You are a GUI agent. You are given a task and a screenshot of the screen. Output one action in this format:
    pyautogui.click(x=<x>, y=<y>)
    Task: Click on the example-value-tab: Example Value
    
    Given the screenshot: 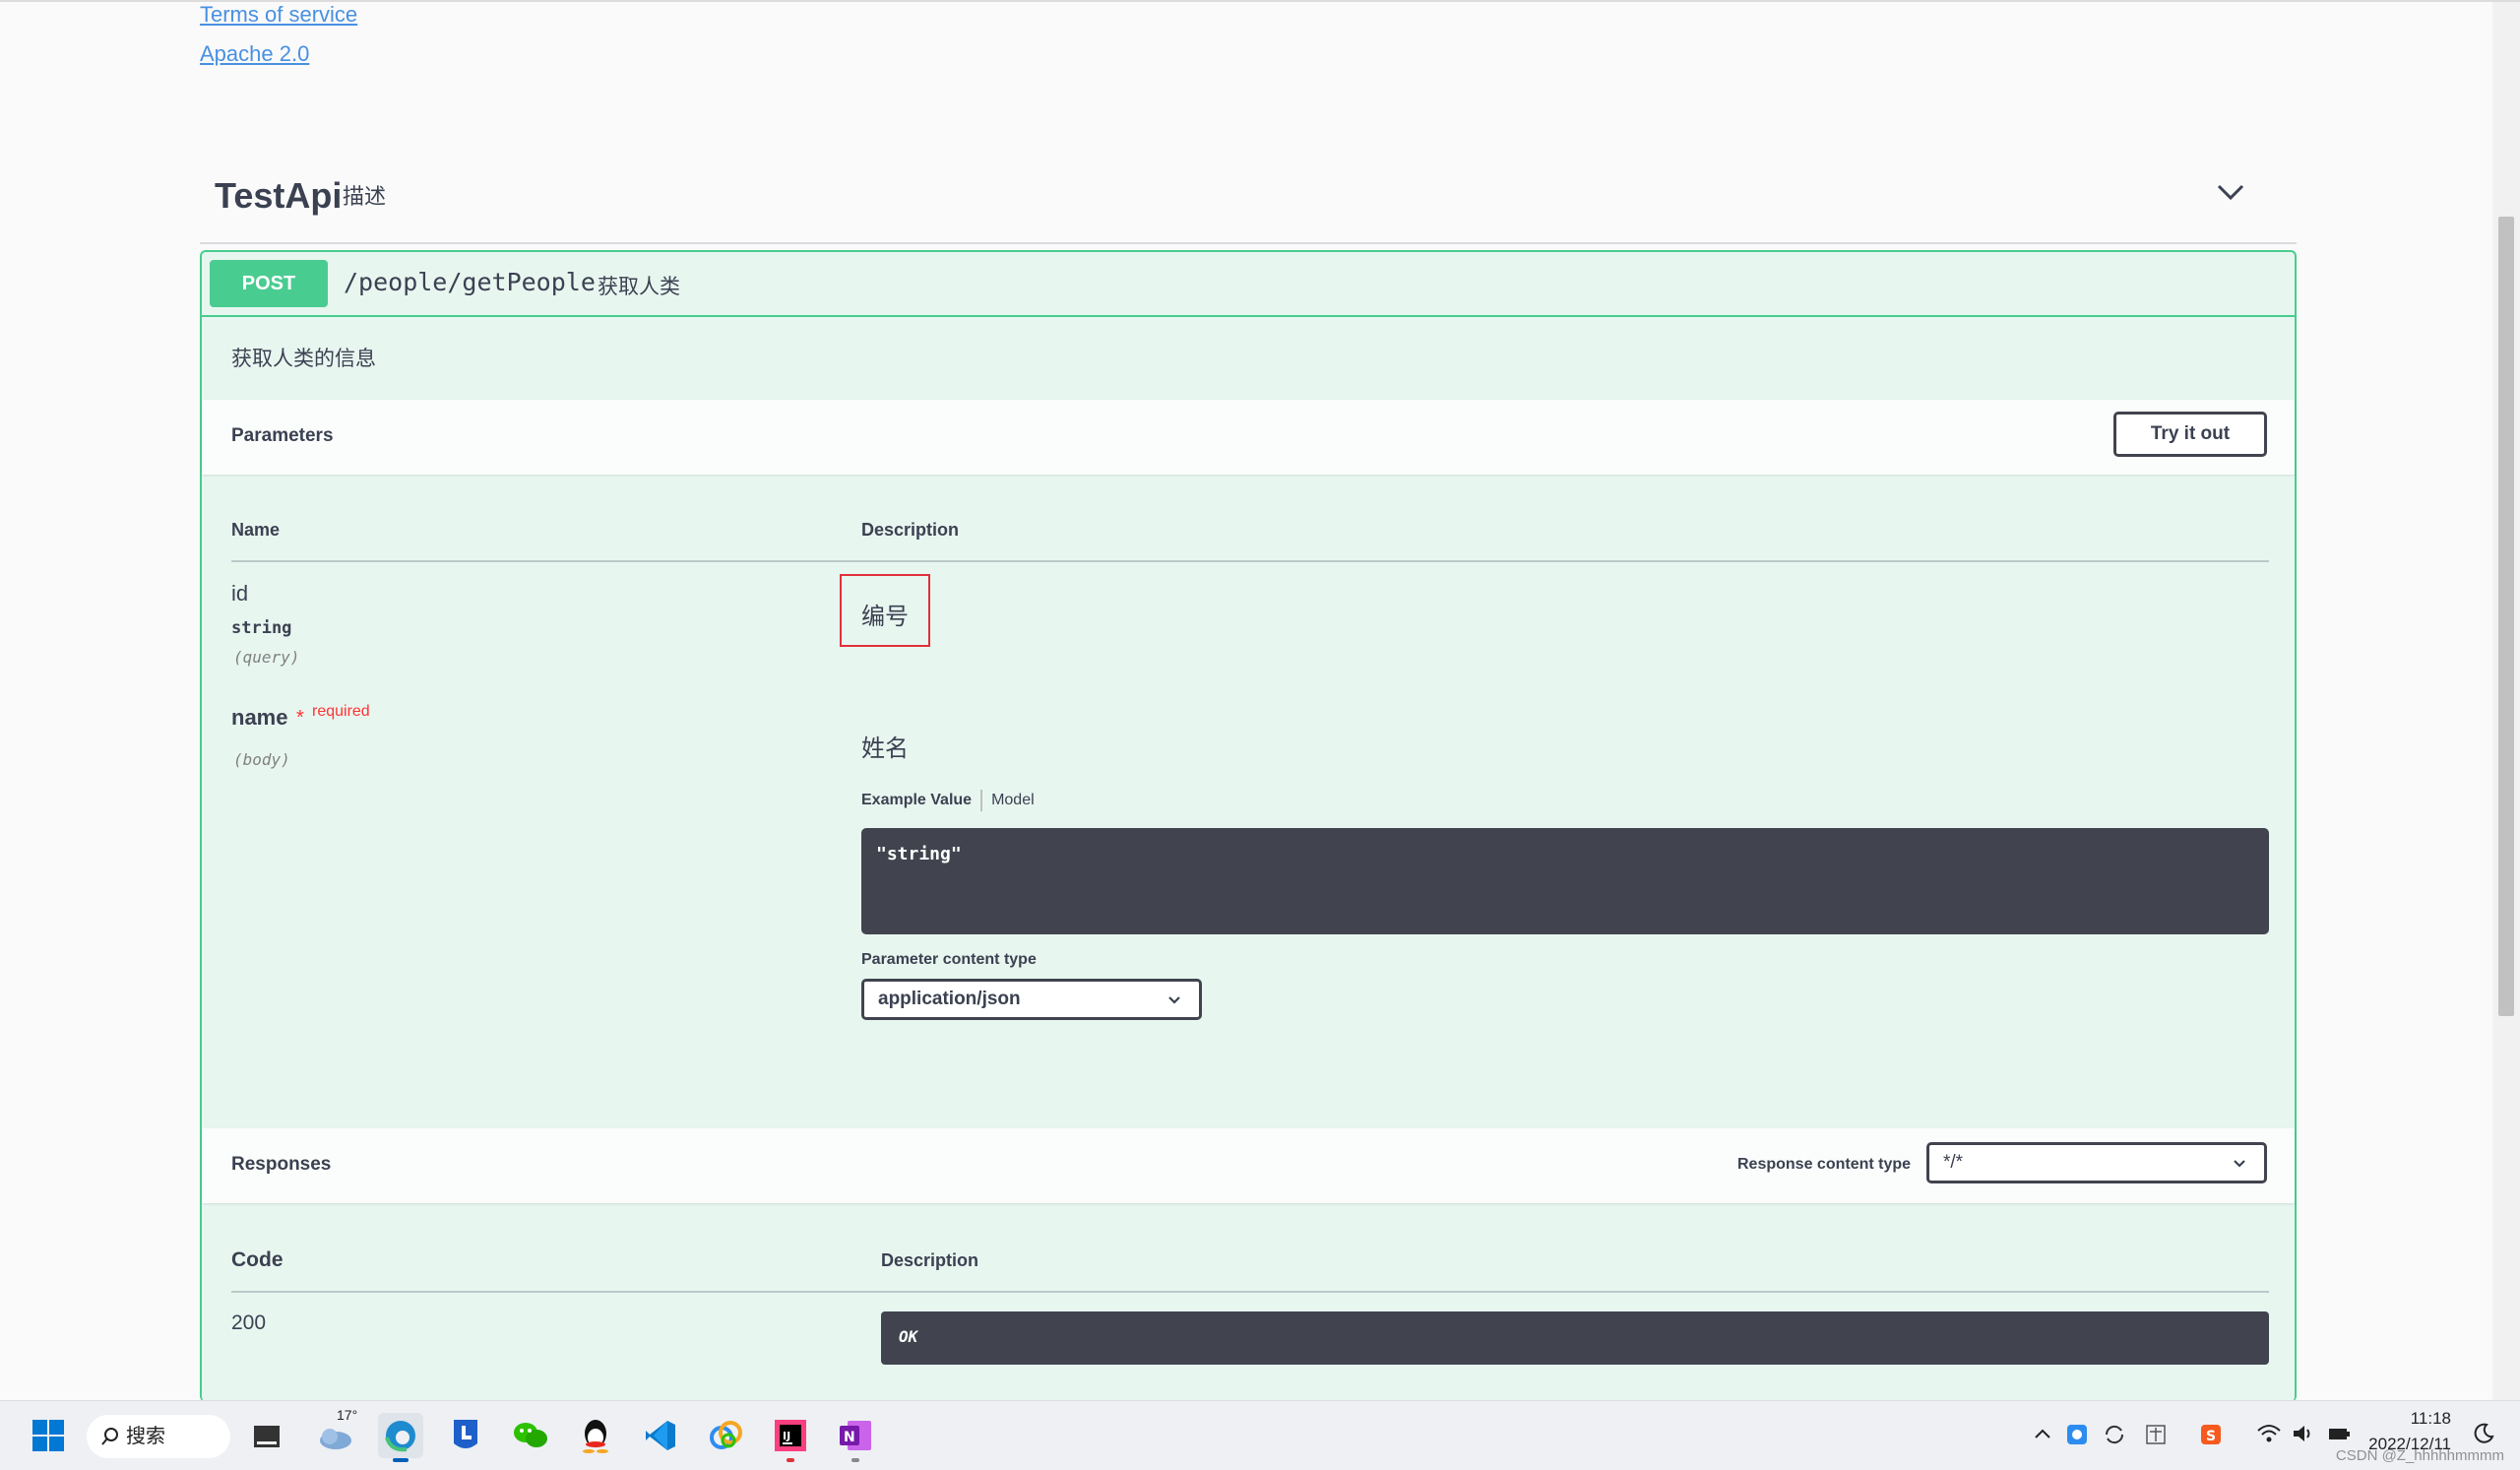 What is the action you would take?
    pyautogui.click(x=916, y=800)
    